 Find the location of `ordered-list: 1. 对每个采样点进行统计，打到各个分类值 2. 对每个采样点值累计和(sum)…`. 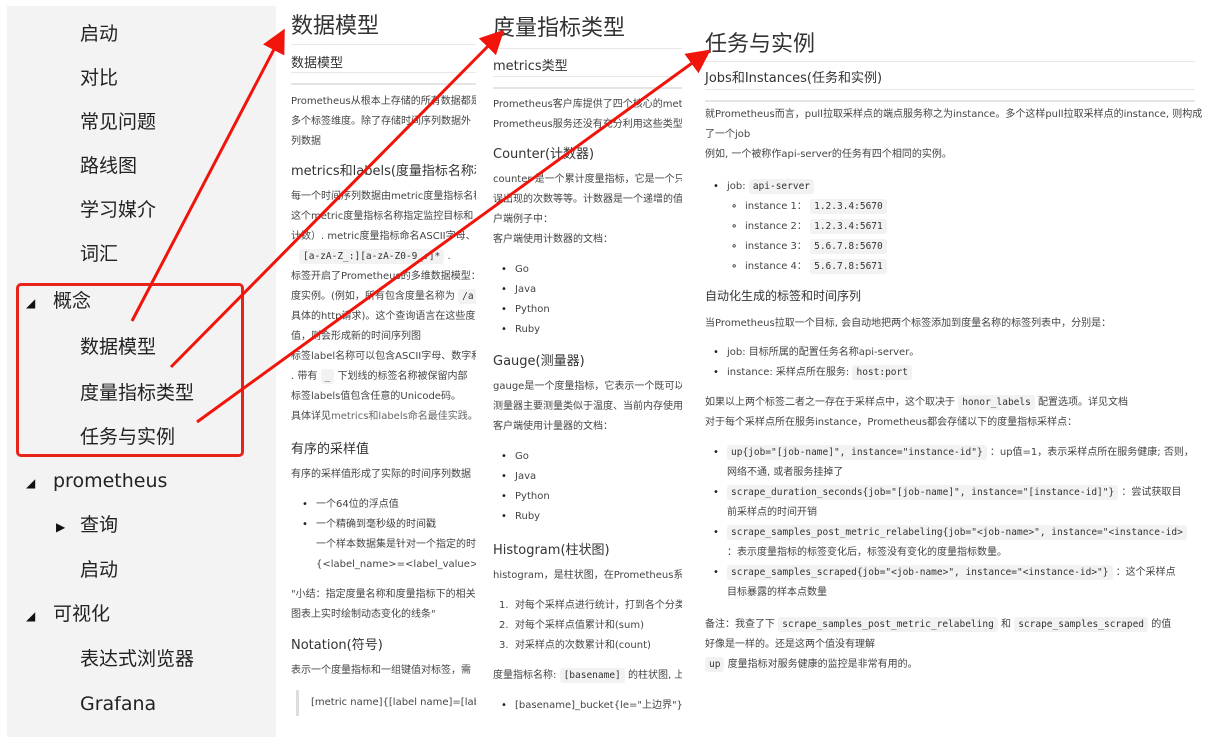

ordered-list: 1. 对每个采样点进行统计，打到各个分类值 2. 对每个采样点值累计和(sum)… is located at coordinates (590, 625).